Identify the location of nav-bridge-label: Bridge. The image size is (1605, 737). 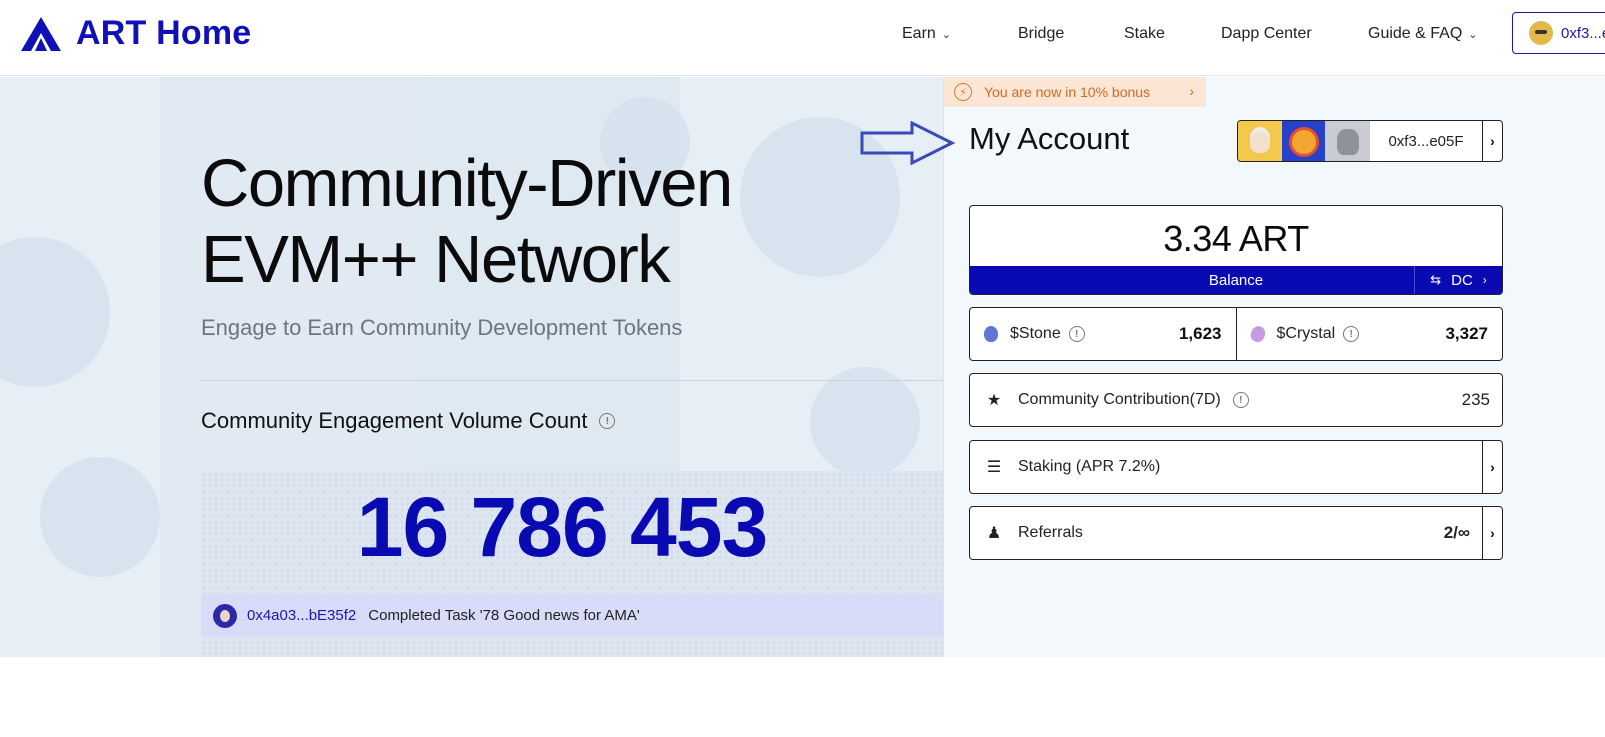
(1041, 33).